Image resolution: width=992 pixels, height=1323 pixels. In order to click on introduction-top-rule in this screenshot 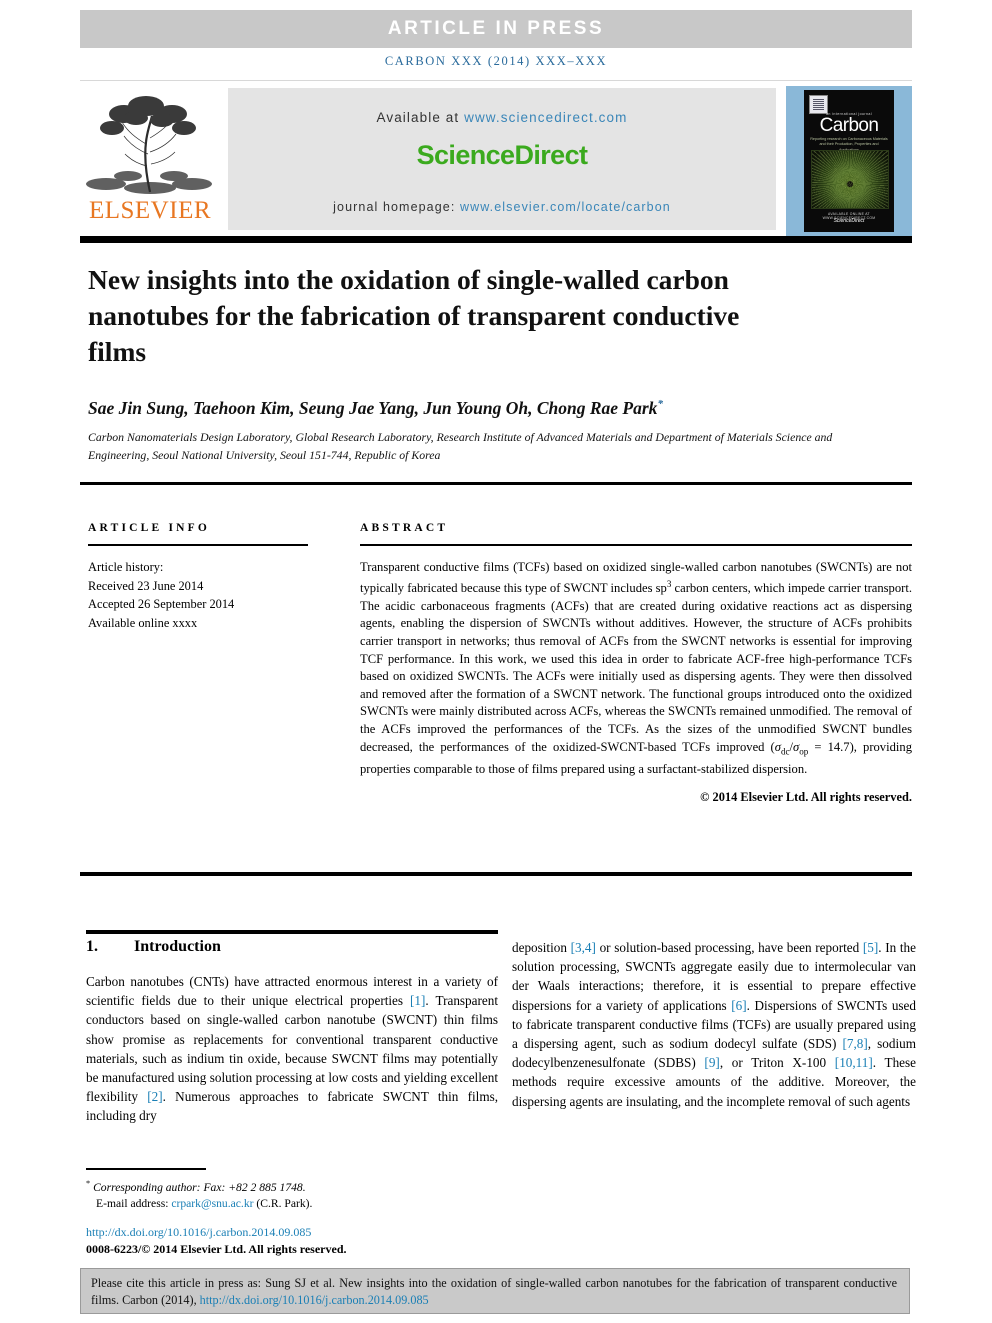, I will do `click(292, 932)`.